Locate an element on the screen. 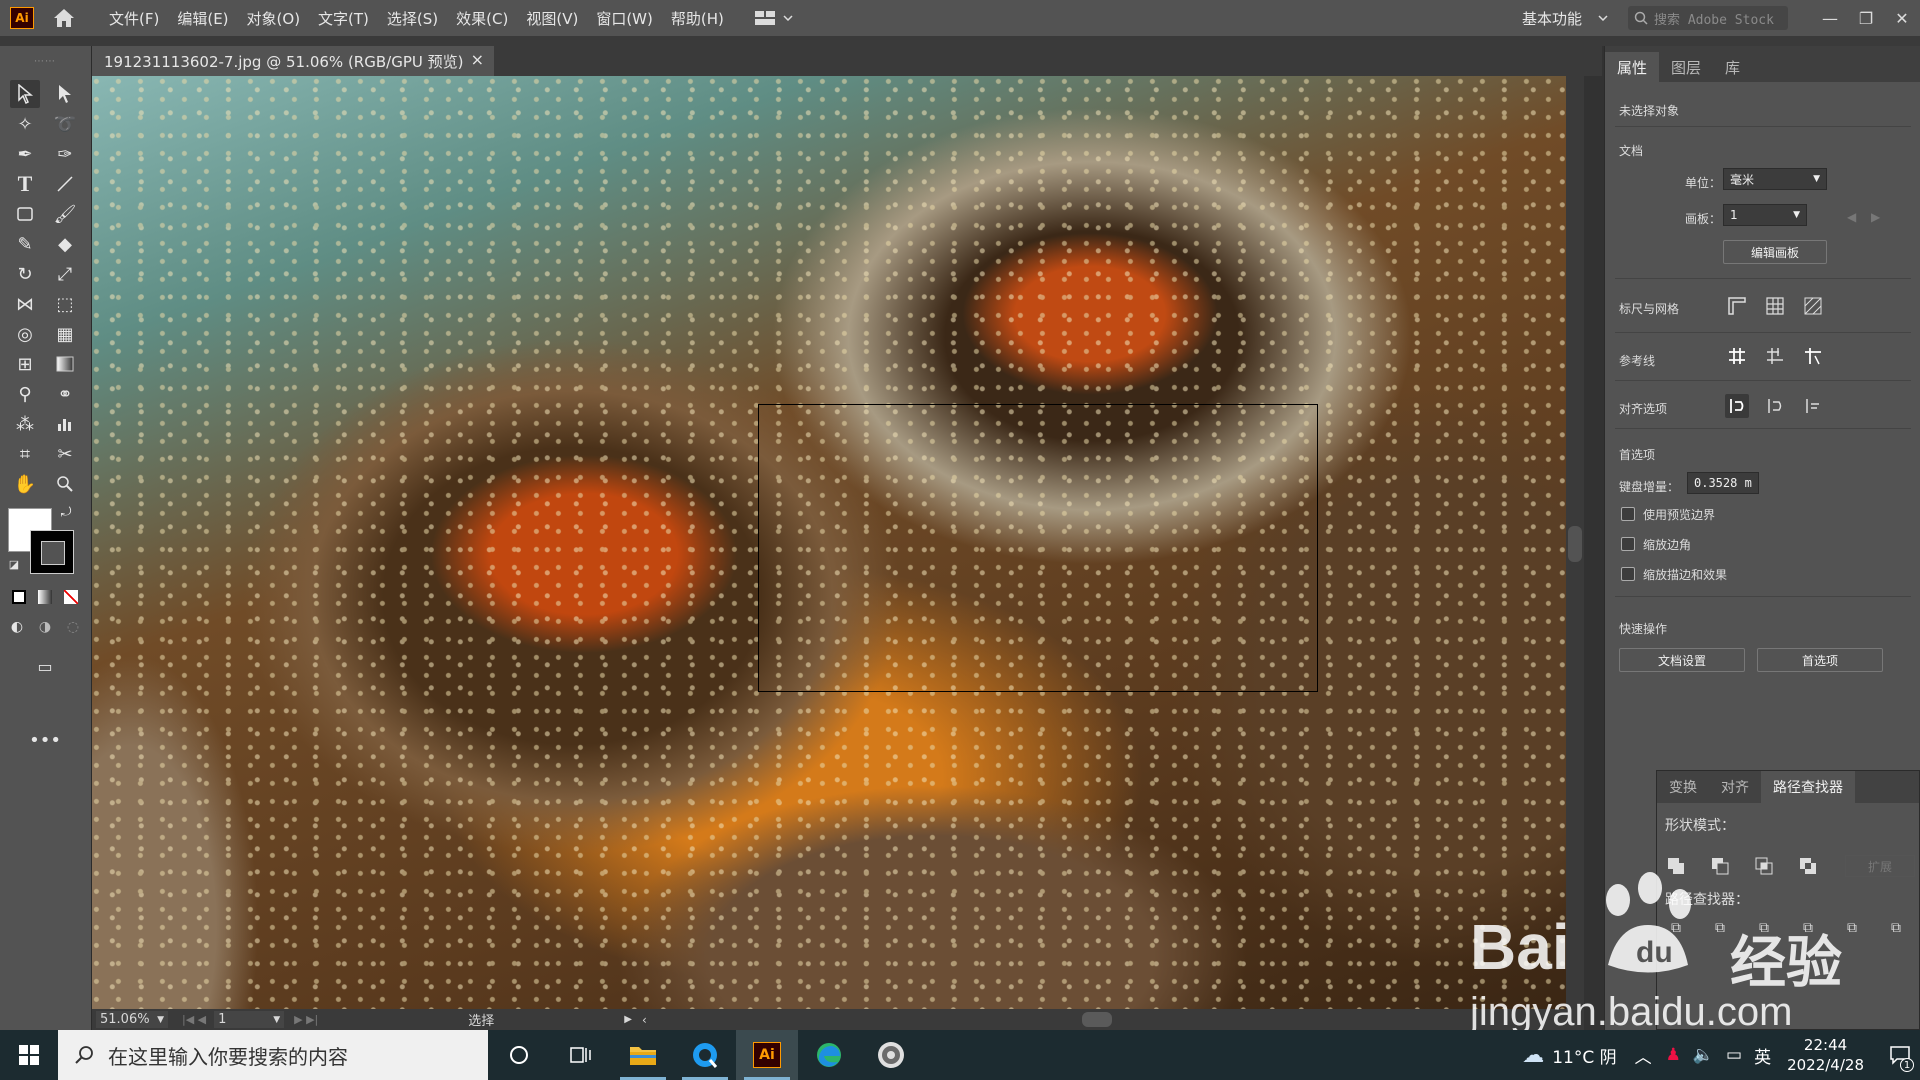 Image resolution: width=1920 pixels, height=1080 pixels. line-tool is located at coordinates (65, 184).